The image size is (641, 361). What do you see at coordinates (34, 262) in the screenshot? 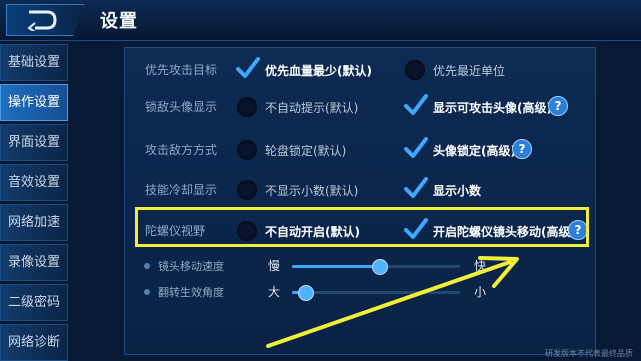
I see `sidebar-item-replay: 录像设置` at bounding box center [34, 262].